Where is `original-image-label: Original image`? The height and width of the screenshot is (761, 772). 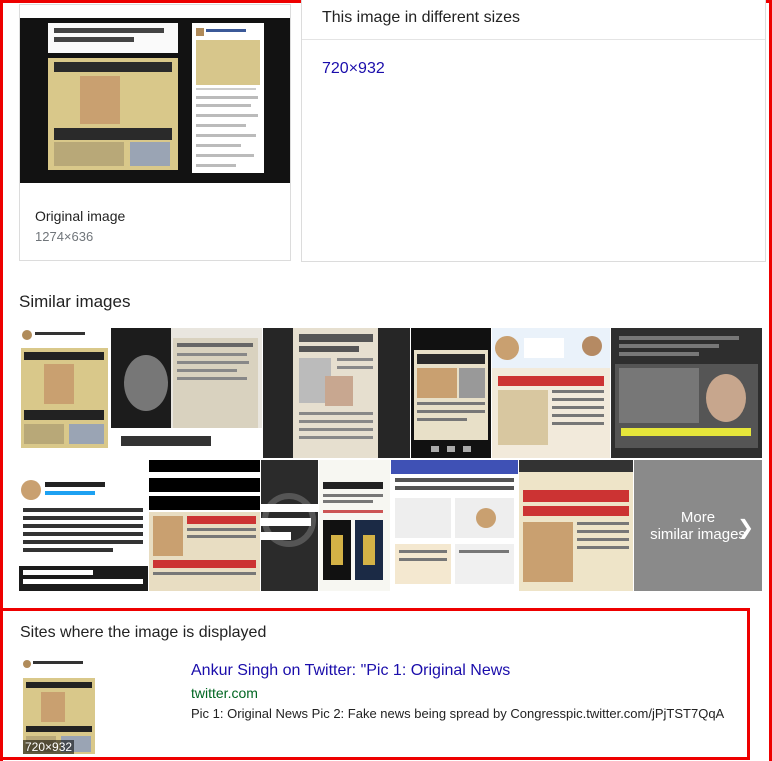
original-image-label: Original image is located at coordinates (80, 216).